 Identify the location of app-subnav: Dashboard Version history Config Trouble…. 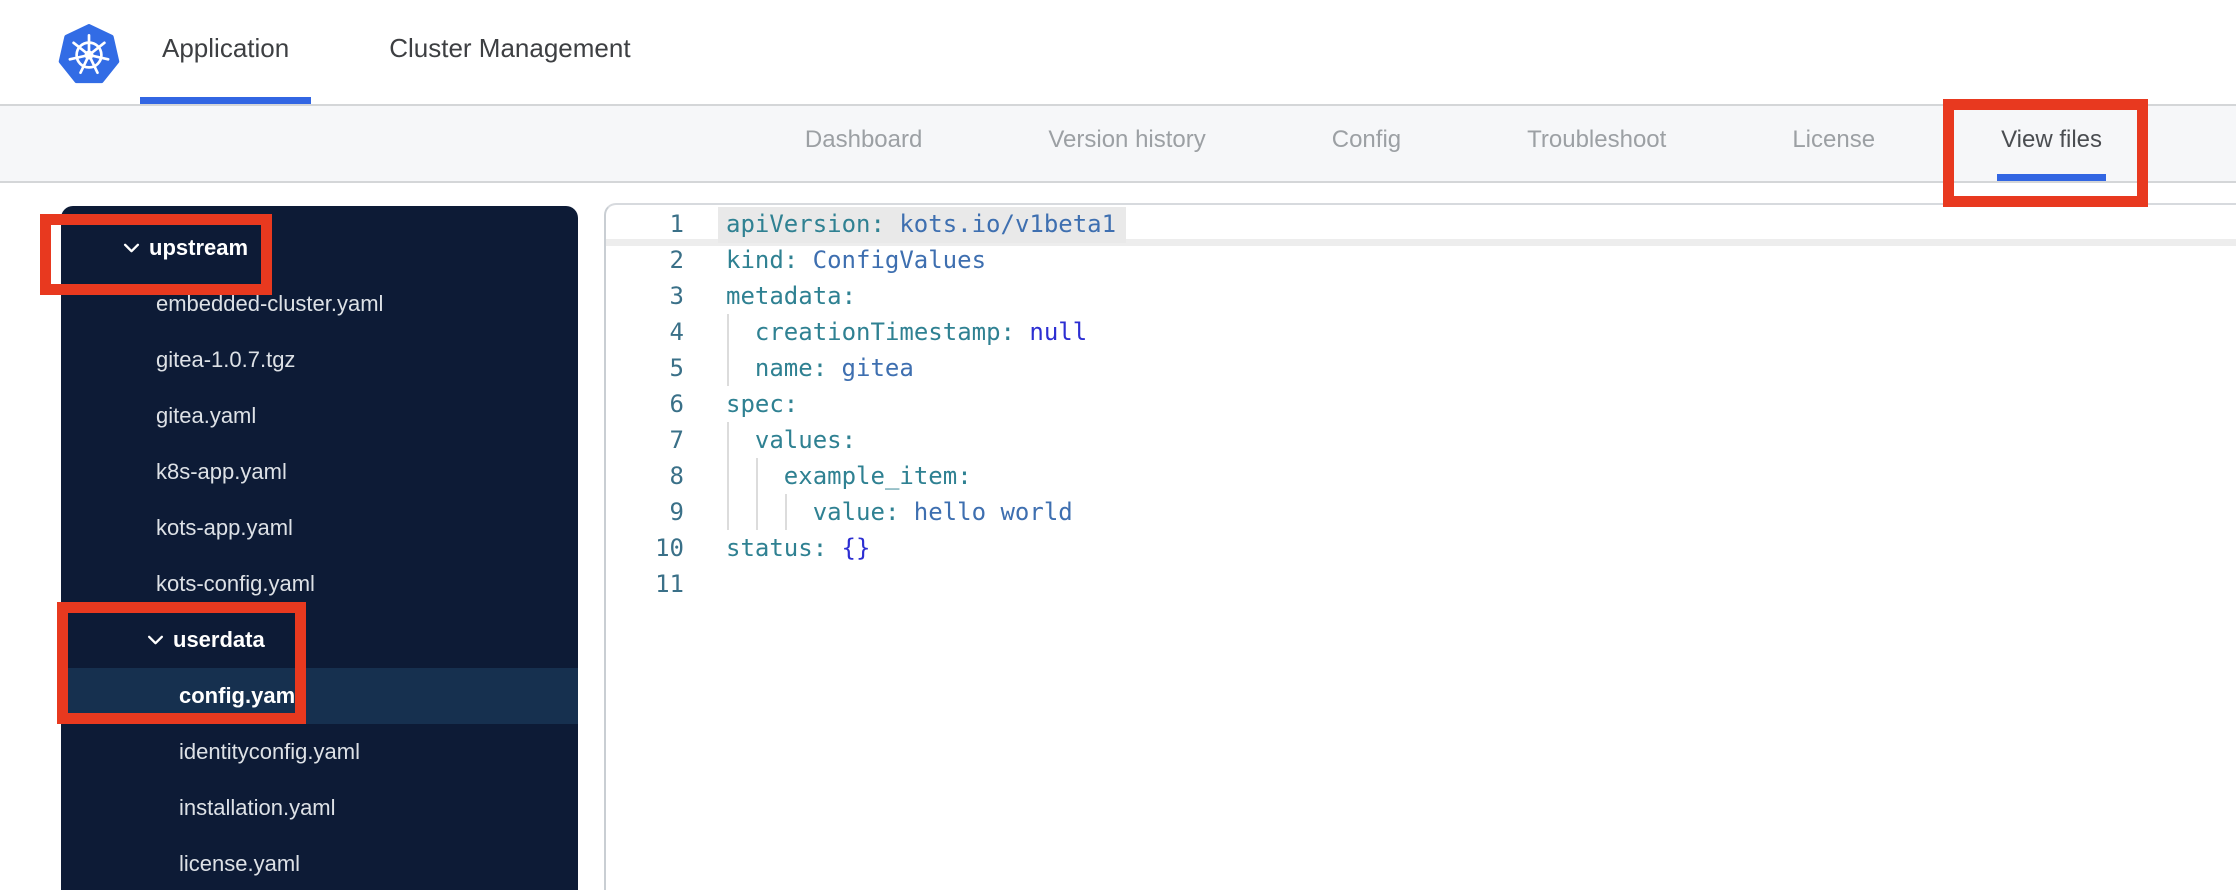
(1118, 143).